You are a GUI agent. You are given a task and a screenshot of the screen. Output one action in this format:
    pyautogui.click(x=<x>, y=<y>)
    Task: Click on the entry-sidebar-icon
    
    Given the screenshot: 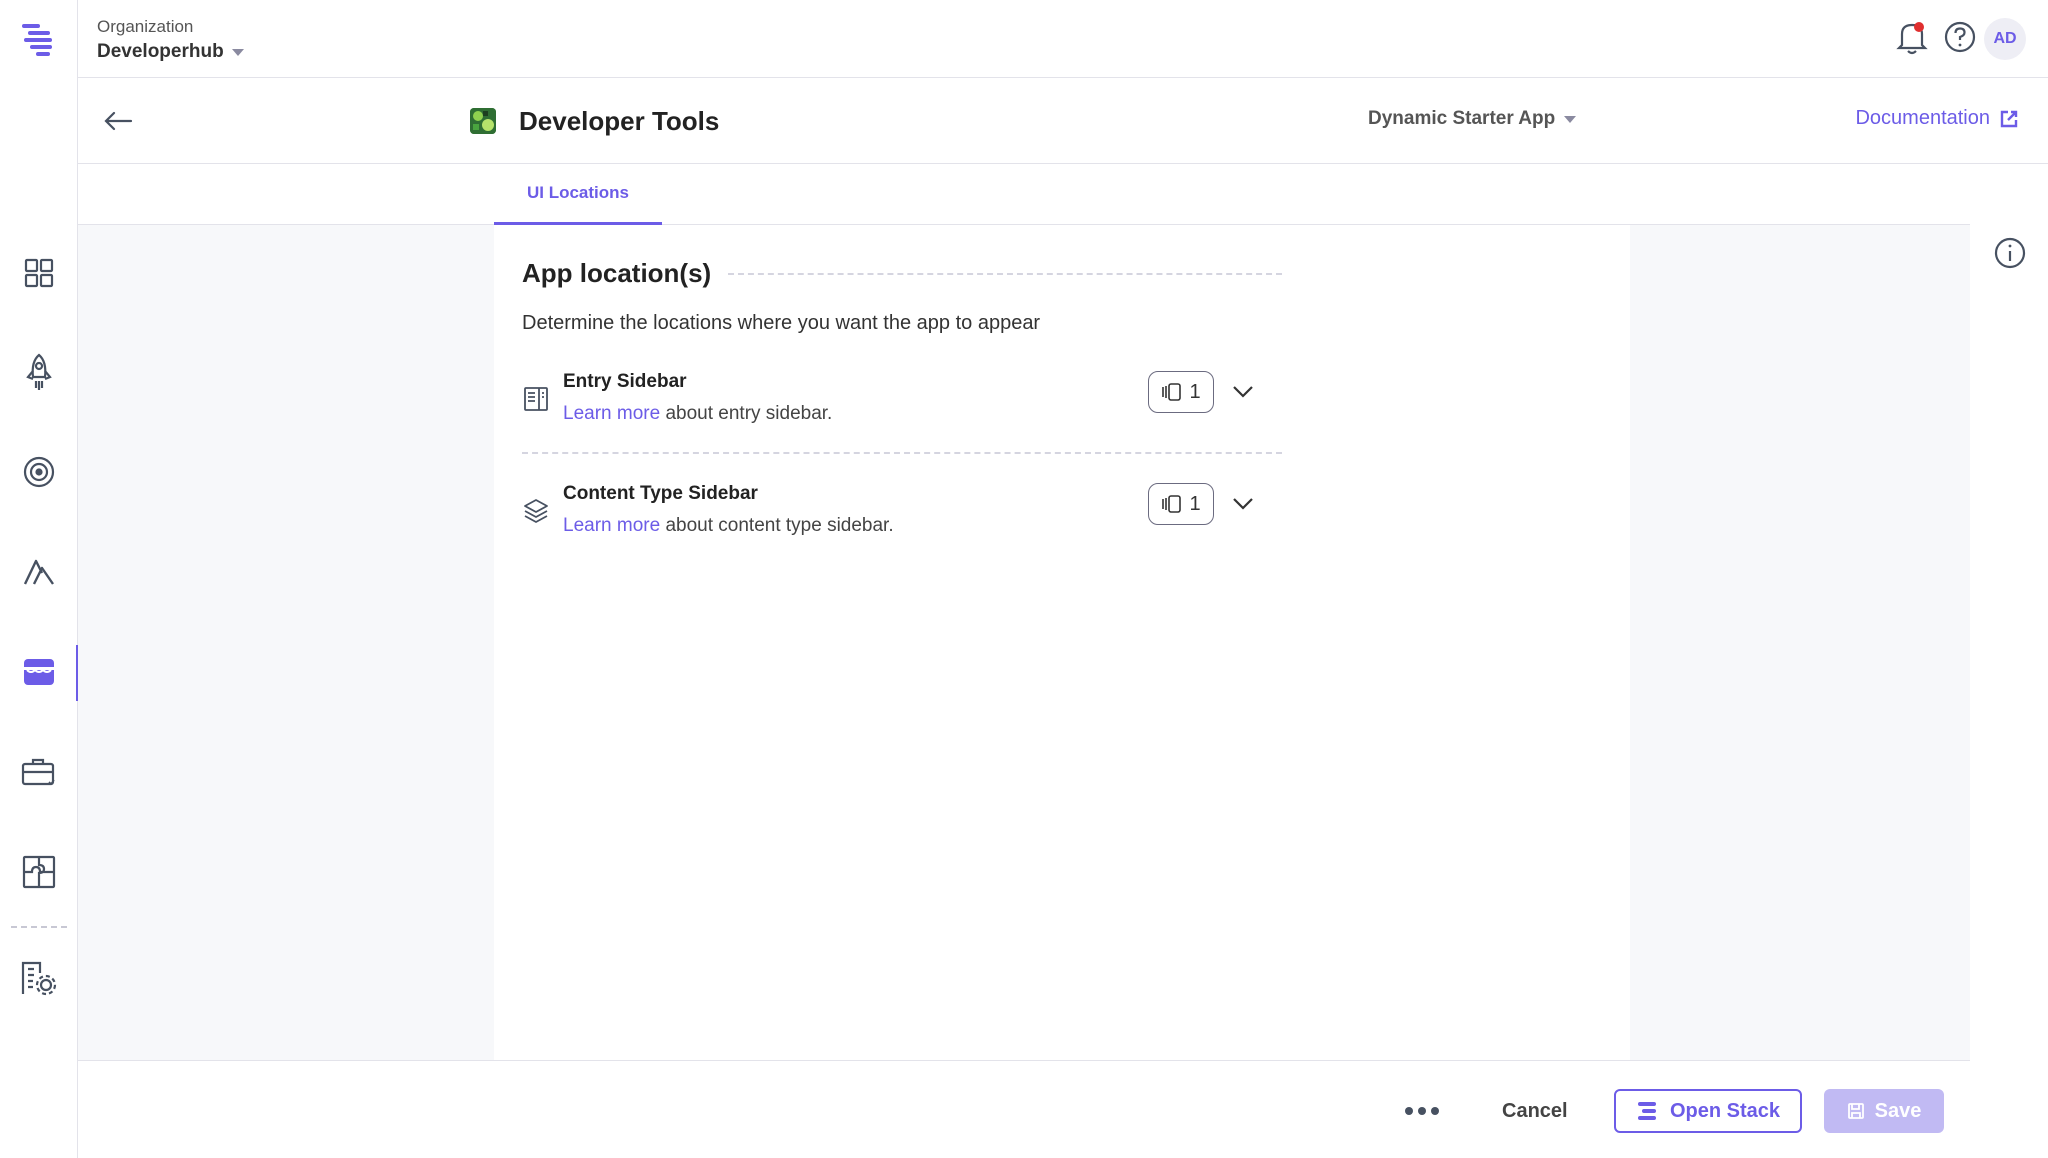 What is the action you would take?
    pyautogui.click(x=536, y=399)
    